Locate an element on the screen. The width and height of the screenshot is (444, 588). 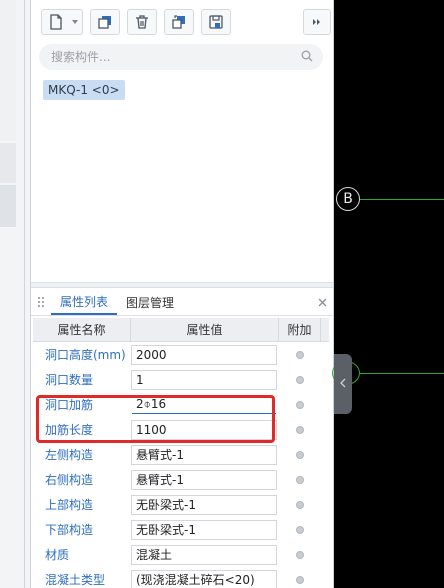
toolbar is located at coordinates (186, 22).